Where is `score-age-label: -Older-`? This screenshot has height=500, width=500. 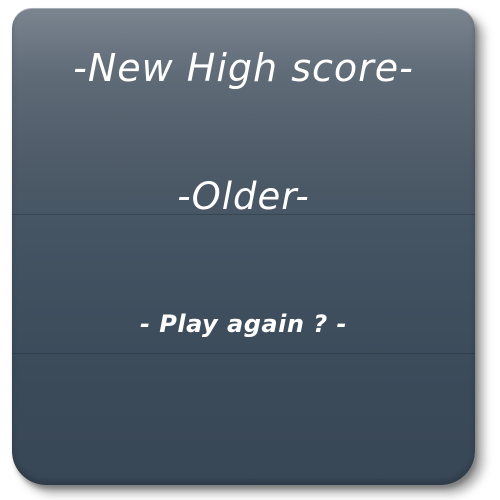
score-age-label: -Older- is located at coordinates (243, 196).